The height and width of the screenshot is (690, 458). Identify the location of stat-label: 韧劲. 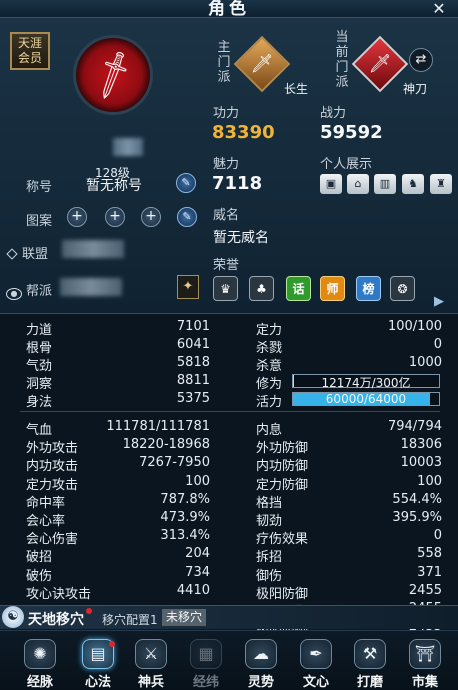
(269, 521).